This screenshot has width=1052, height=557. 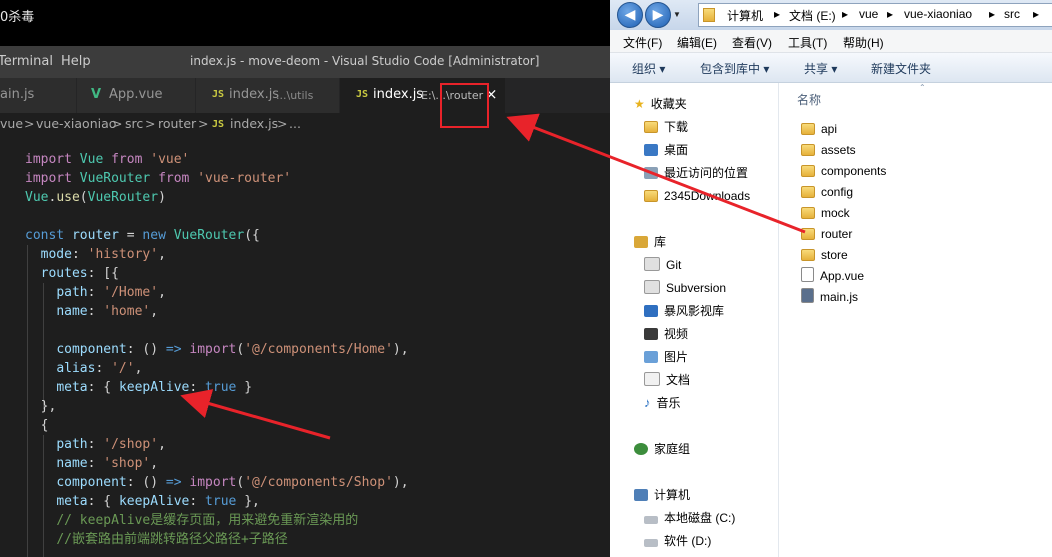 What do you see at coordinates (666, 357) in the screenshot?
I see `nav-item-pictures: 图片` at bounding box center [666, 357].